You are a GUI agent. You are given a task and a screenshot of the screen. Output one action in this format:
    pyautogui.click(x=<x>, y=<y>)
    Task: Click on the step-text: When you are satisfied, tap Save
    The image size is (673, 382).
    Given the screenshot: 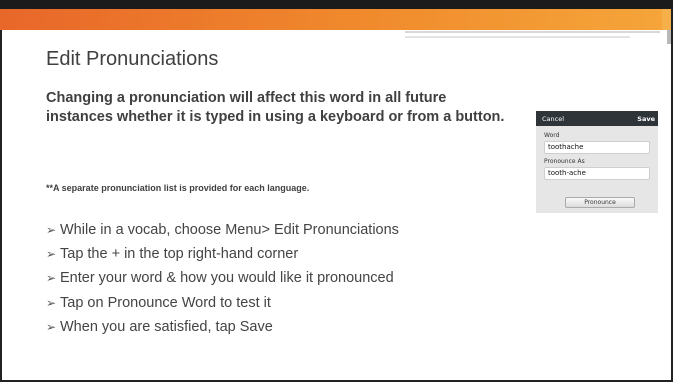 What is the action you would take?
    pyautogui.click(x=166, y=326)
    